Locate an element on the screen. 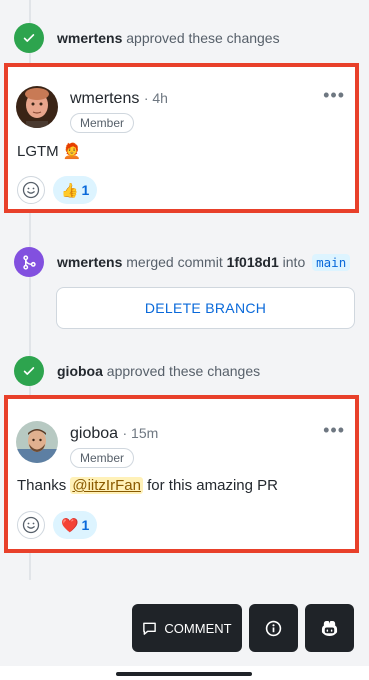  commit-sha: 1f018d1 is located at coordinates (253, 262).